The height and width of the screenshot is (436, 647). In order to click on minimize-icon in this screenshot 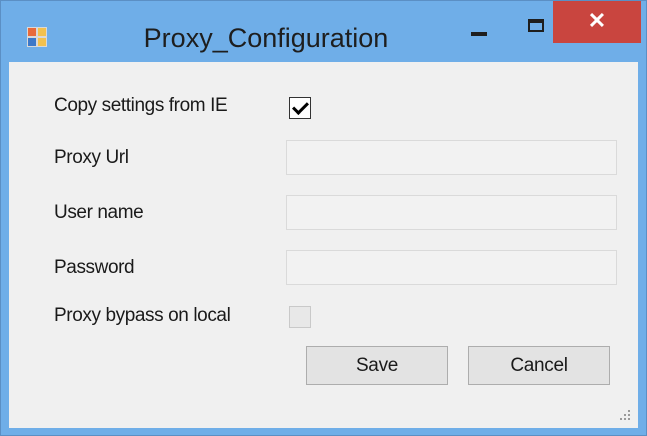, I will do `click(480, 27)`.